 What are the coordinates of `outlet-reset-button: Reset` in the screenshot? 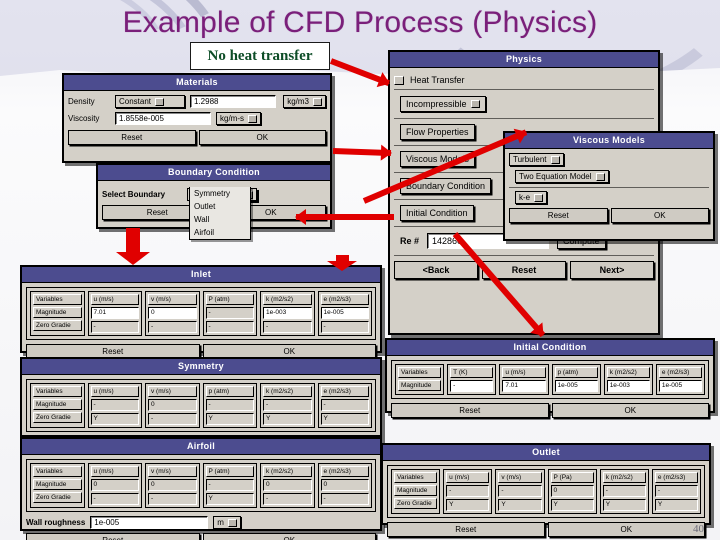 It's located at (466, 529).